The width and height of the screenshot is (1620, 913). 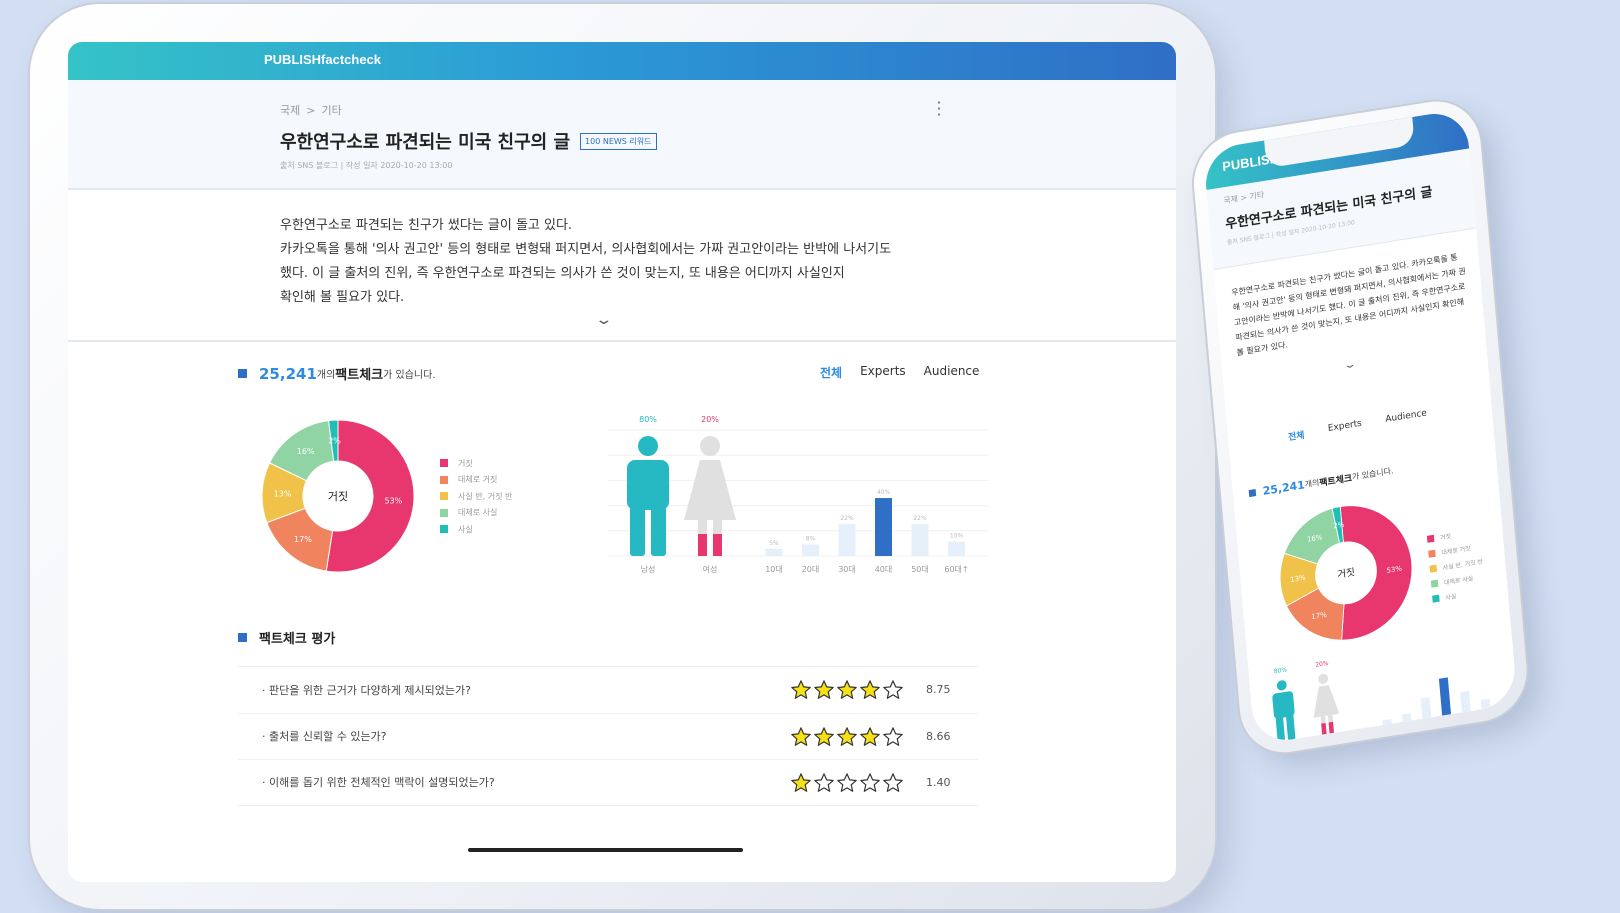 What do you see at coordinates (242, 637) in the screenshot?
I see `section-marker` at bounding box center [242, 637].